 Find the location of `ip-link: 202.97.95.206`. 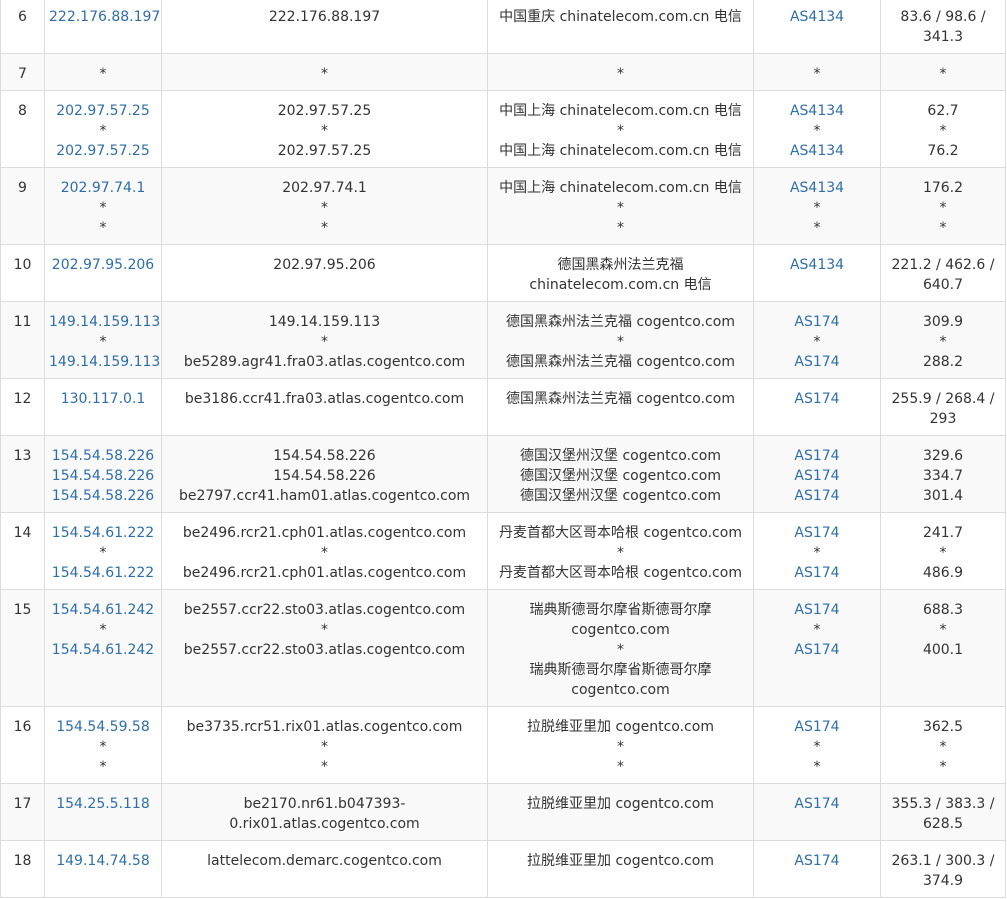

ip-link: 202.97.95.206 is located at coordinates (103, 265).